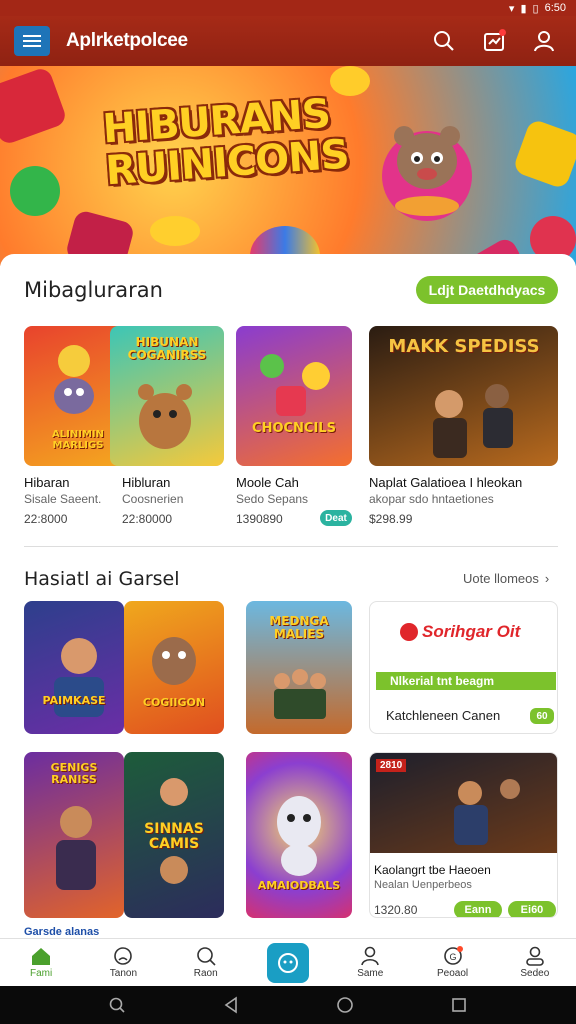 Image resolution: width=576 pixels, height=1024 pixels. I want to click on game-card-image: MAKK SPEDISS, so click(463, 396).